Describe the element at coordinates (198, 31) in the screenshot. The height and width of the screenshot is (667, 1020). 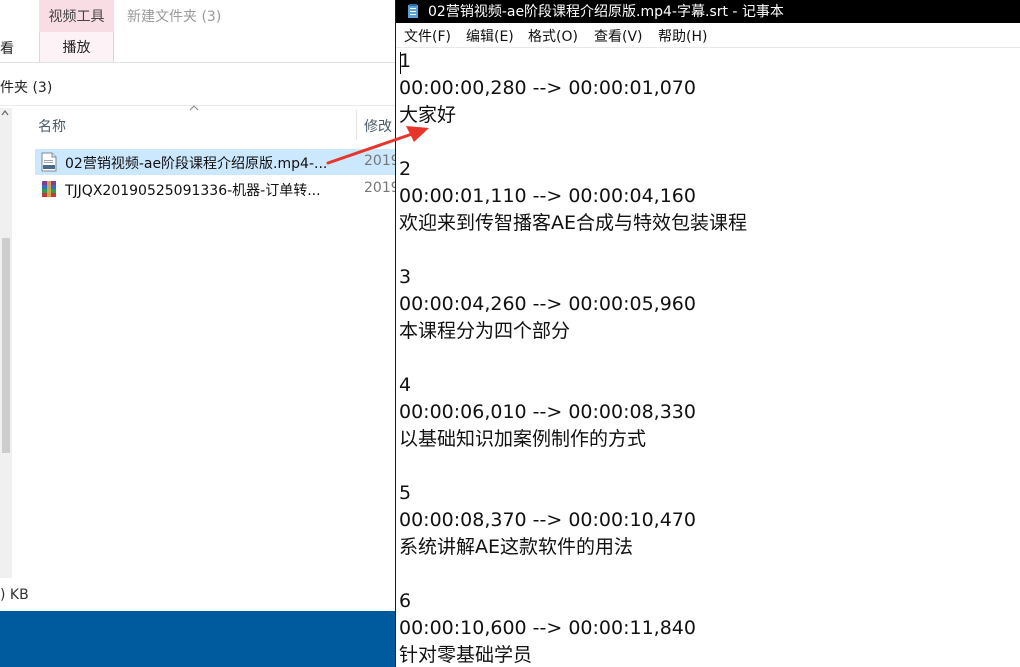
I see `ribbon: 查看 视频工具 播放 新建文件夹 (3)` at that location.